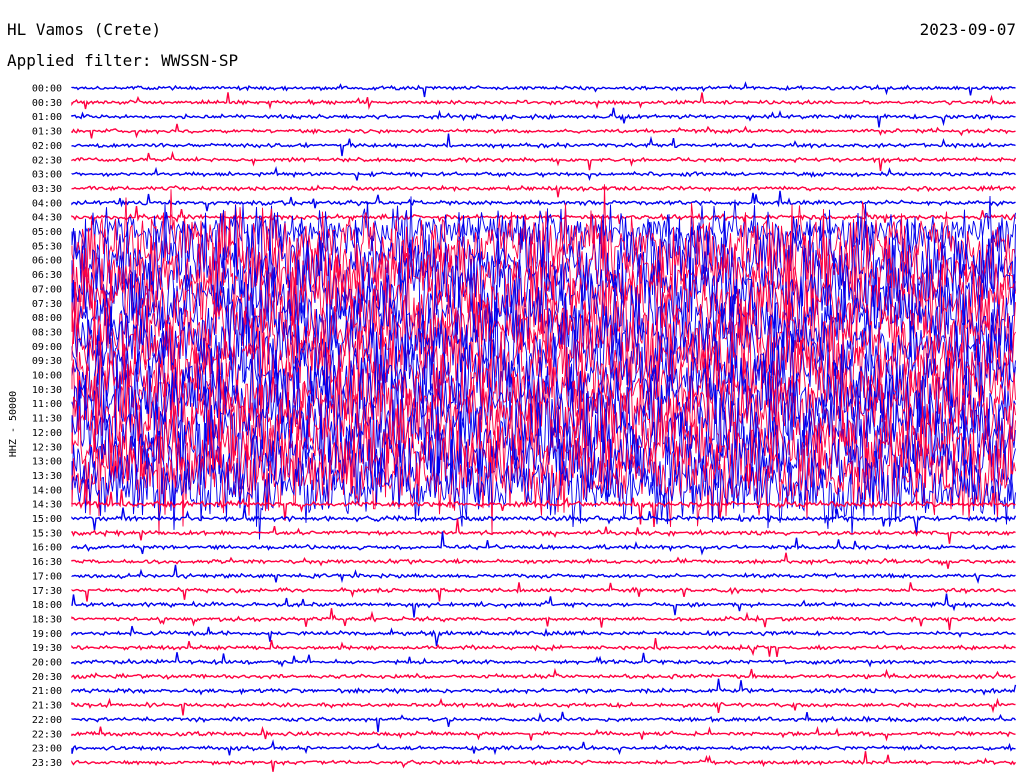 This screenshot has width=1024, height=780. Describe the element at coordinates (47, 203) in the screenshot. I see `row-time-label: 04:00` at that location.